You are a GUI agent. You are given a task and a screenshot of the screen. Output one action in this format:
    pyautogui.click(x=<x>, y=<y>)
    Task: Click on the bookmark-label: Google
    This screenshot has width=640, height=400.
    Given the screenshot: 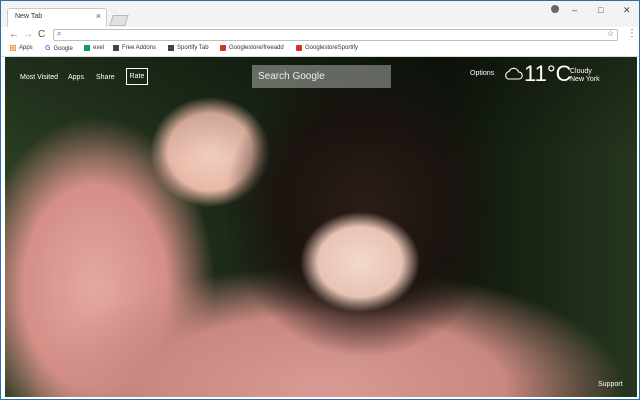 What is the action you would take?
    pyautogui.click(x=63, y=48)
    